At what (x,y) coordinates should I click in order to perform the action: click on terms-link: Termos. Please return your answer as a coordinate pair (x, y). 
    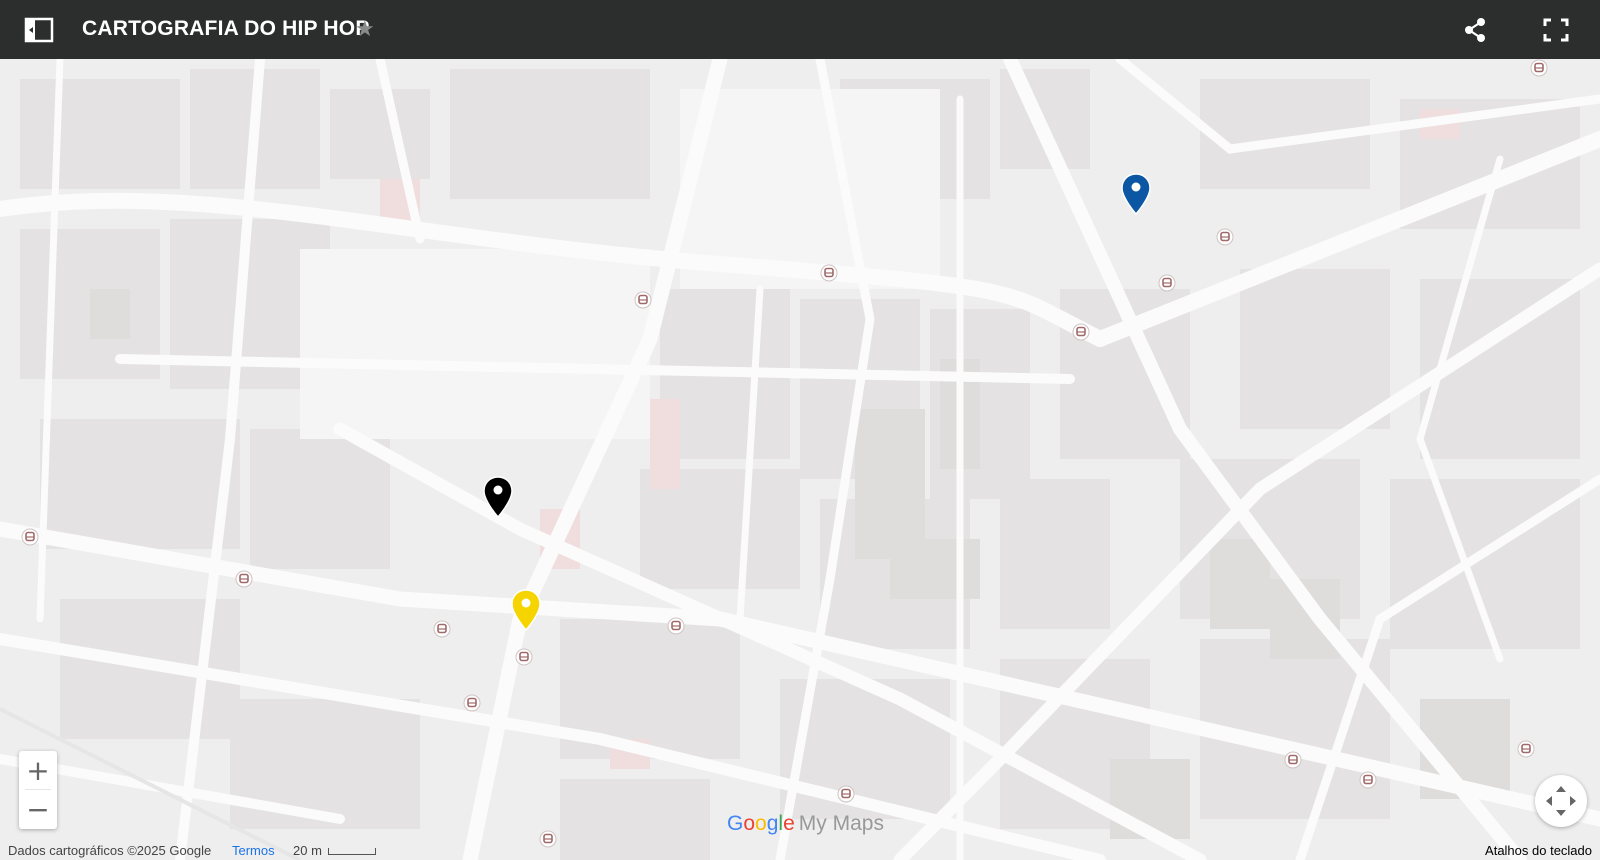
    Looking at the image, I should click on (253, 850).